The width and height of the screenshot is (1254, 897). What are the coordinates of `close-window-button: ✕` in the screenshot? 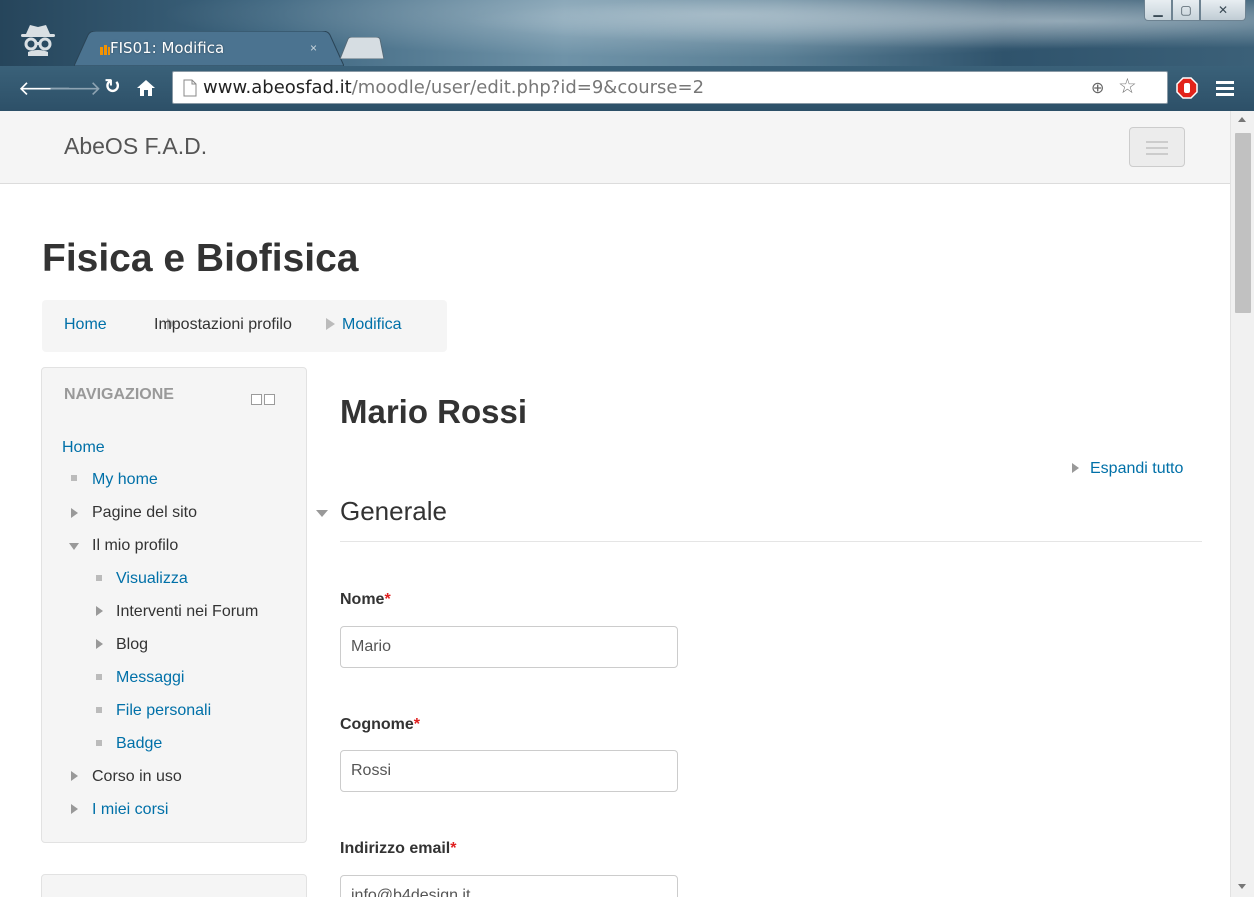 It's located at (1223, 10).